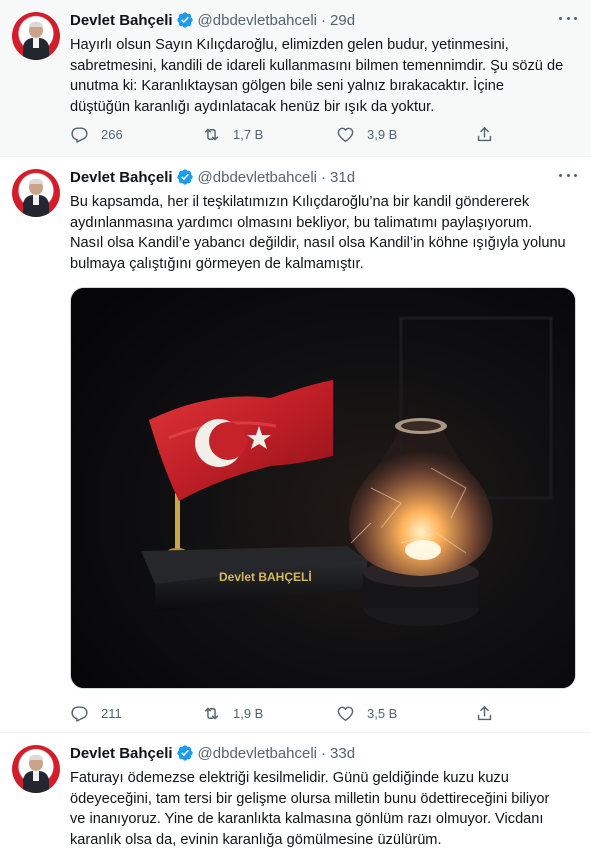  What do you see at coordinates (232, 713) in the screenshot?
I see `retweet-button: 1,9 B` at bounding box center [232, 713].